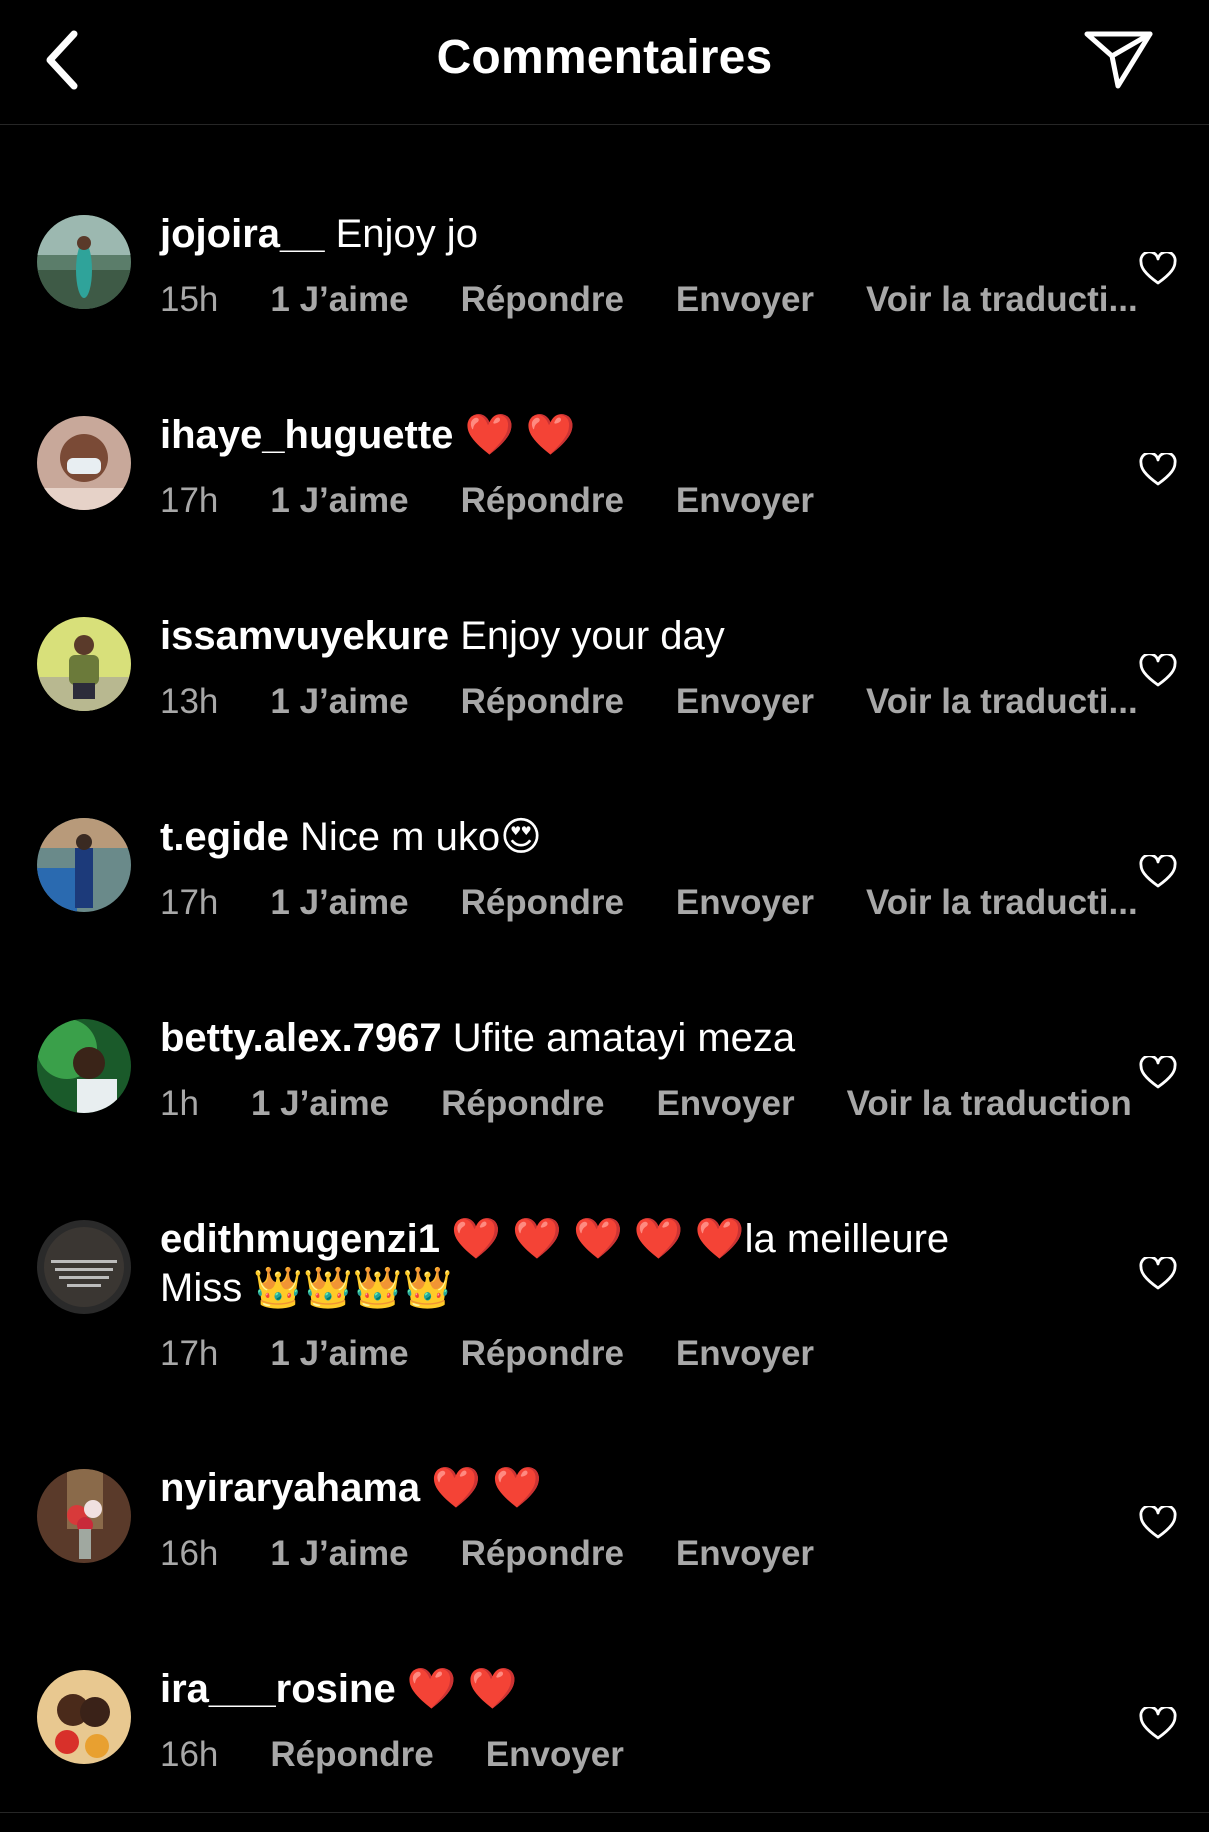 The height and width of the screenshot is (1832, 1209). What do you see at coordinates (587, 636) in the screenshot?
I see `comment-body: Enjoy your day` at bounding box center [587, 636].